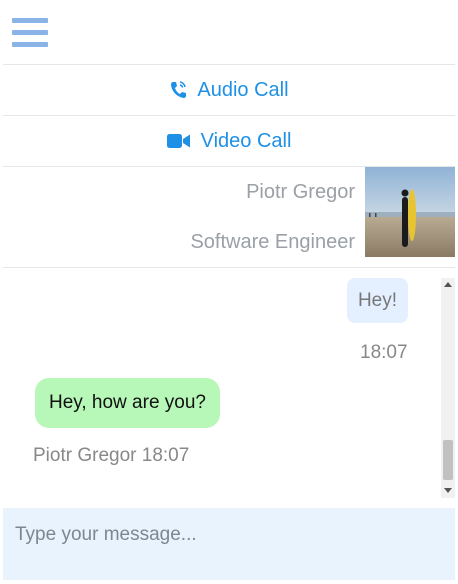  What do you see at coordinates (30, 33) in the screenshot?
I see `hamburger-menu-icon` at bounding box center [30, 33].